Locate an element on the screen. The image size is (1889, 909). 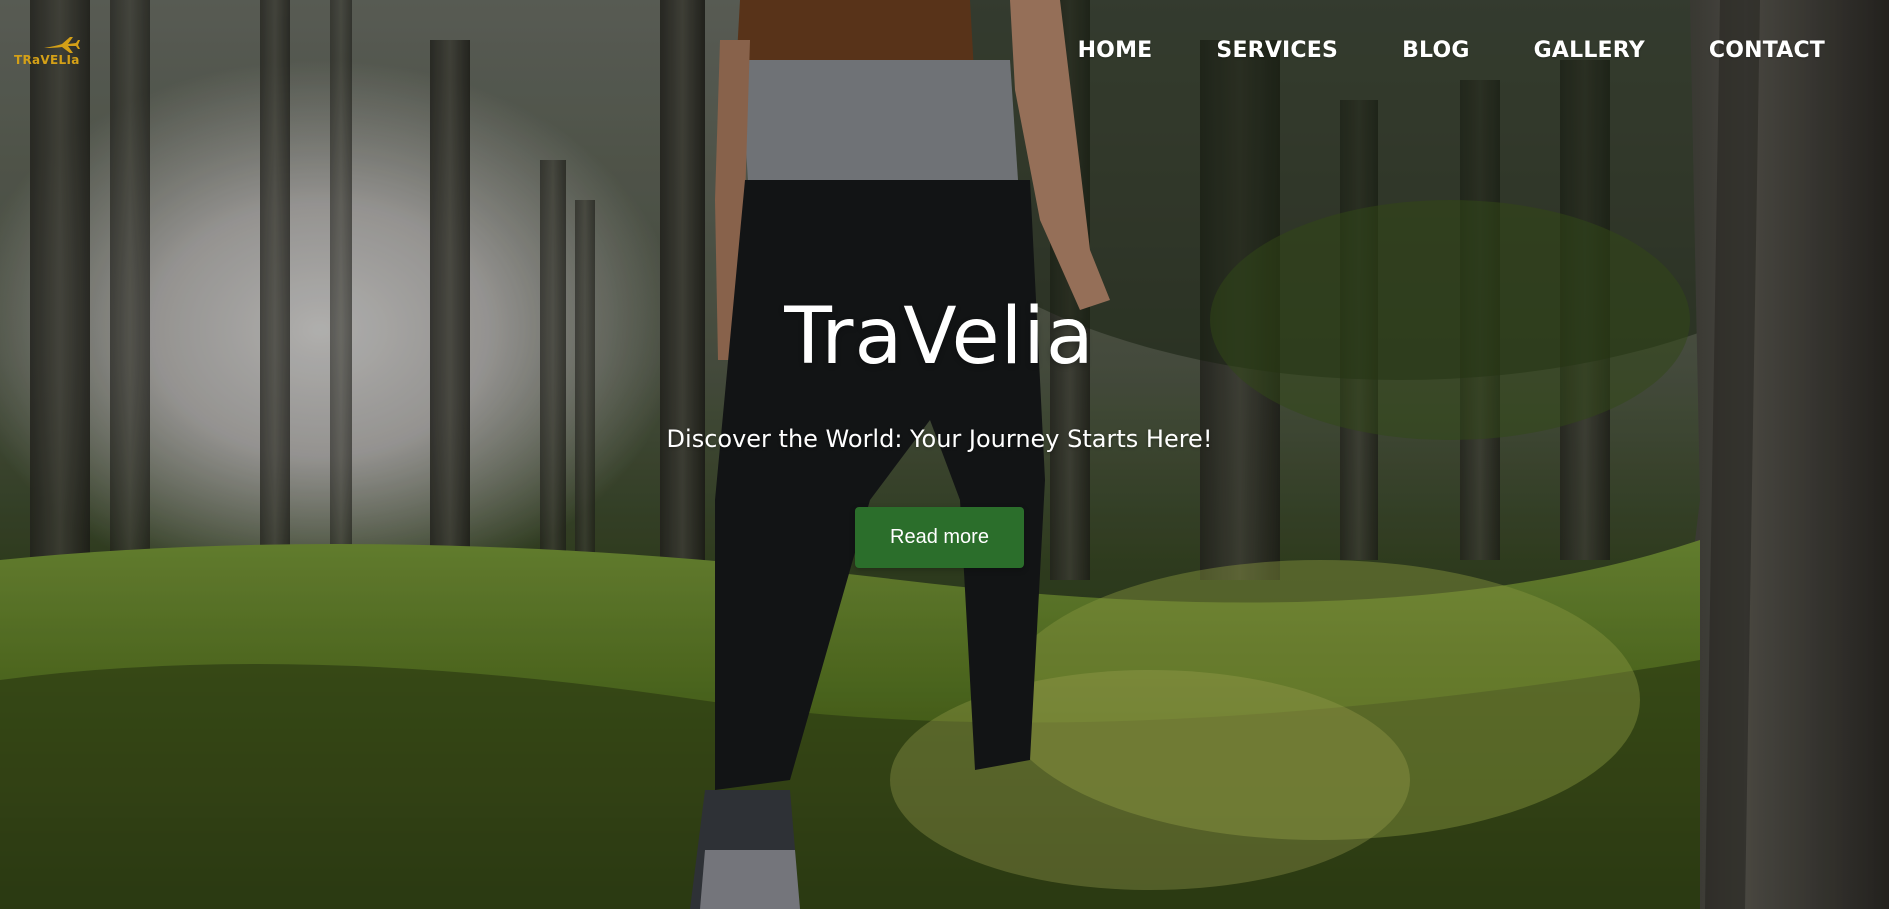
hero-title: TraVelia is located at coordinates (939, 337).